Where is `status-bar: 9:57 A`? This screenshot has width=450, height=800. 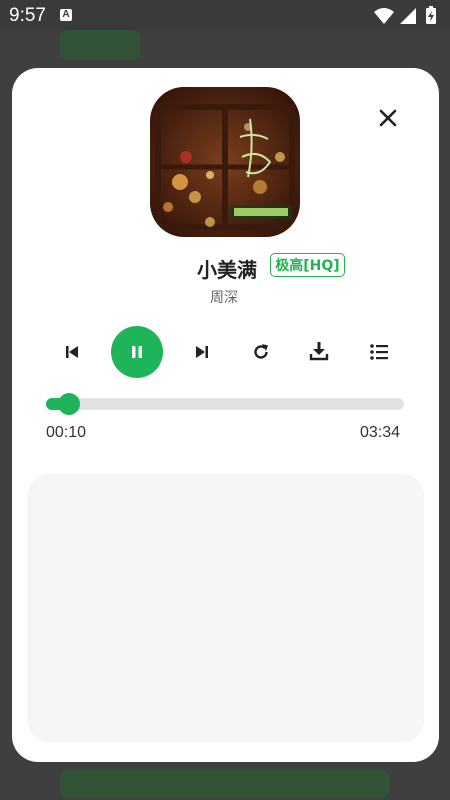 status-bar: 9:57 A is located at coordinates (225, 15).